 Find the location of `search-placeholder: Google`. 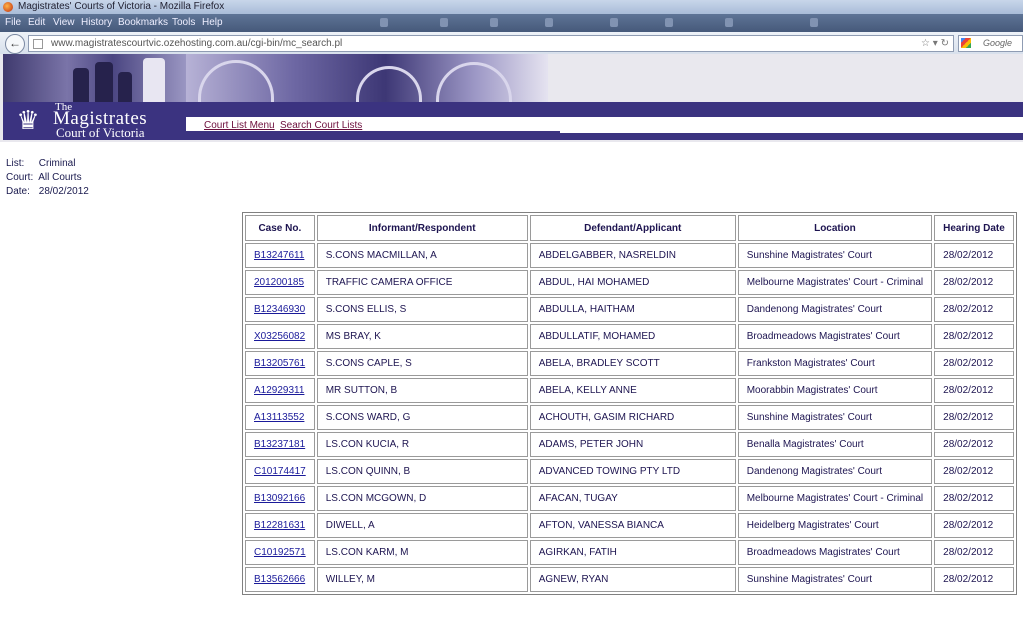

search-placeholder: Google is located at coordinates (998, 43).